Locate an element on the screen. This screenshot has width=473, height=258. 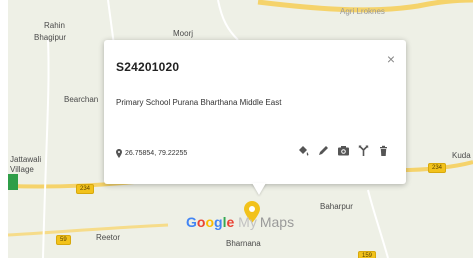
place-reetor: Reetor is located at coordinates (108, 237).